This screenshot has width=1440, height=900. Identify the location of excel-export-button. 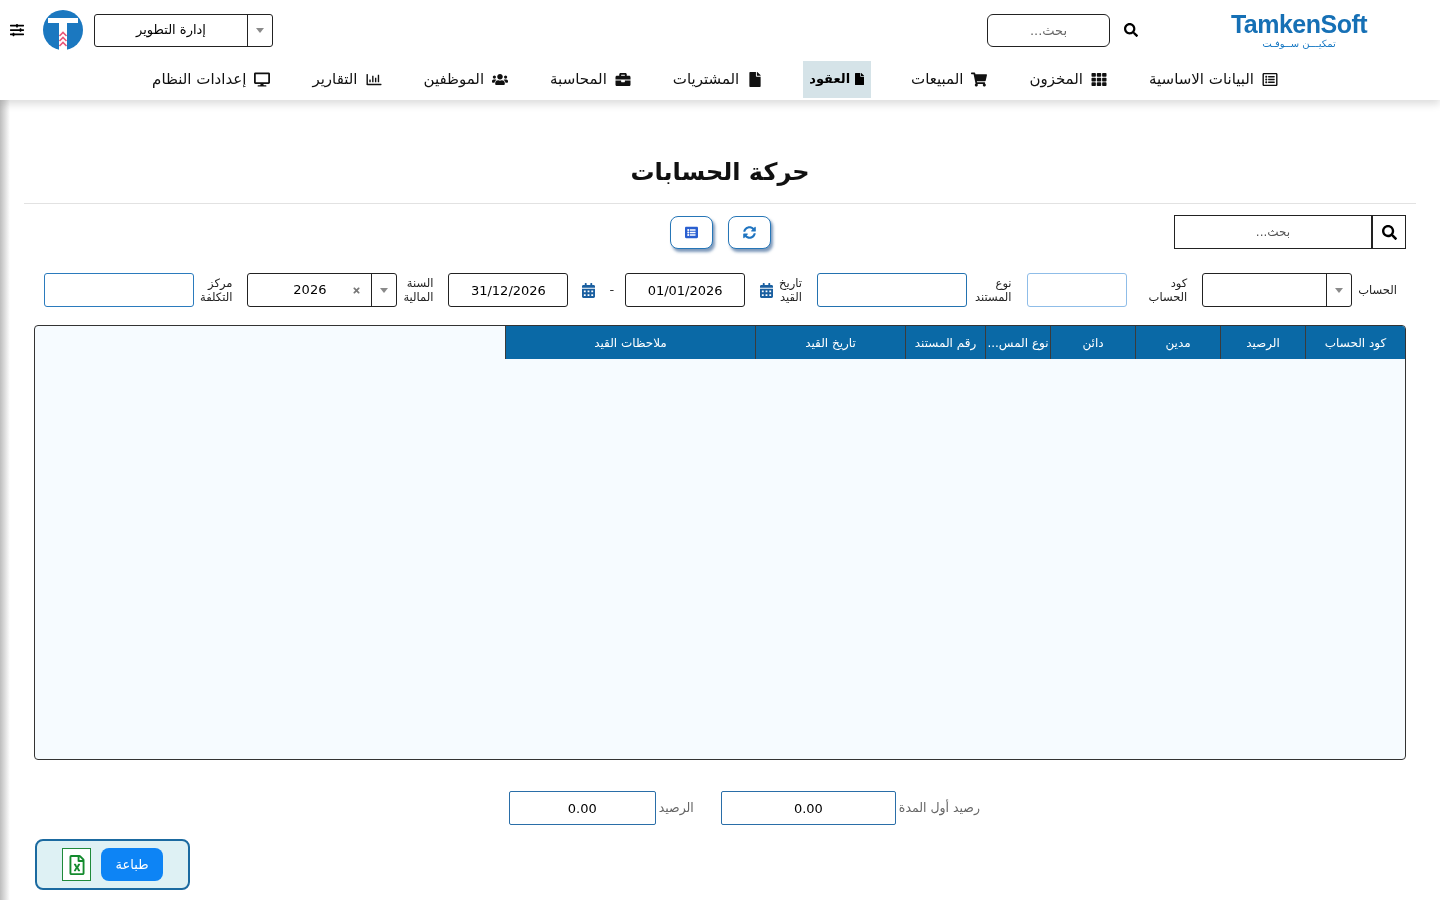
(76, 864).